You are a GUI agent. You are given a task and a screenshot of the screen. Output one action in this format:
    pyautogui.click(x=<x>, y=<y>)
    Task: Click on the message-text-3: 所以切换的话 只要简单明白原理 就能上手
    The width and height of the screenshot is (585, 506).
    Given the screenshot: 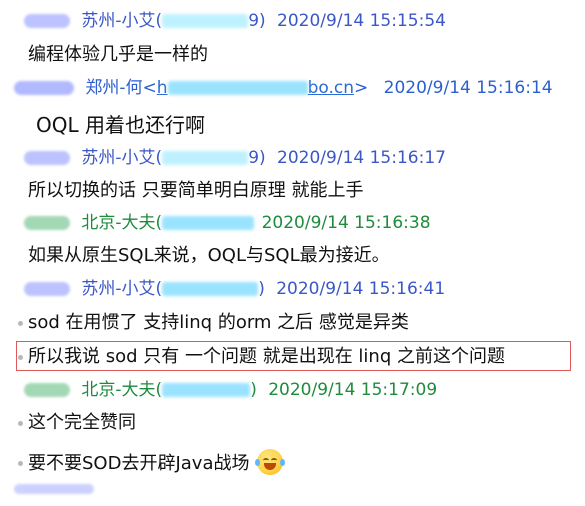 What is the action you would take?
    pyautogui.click(x=292, y=191)
    